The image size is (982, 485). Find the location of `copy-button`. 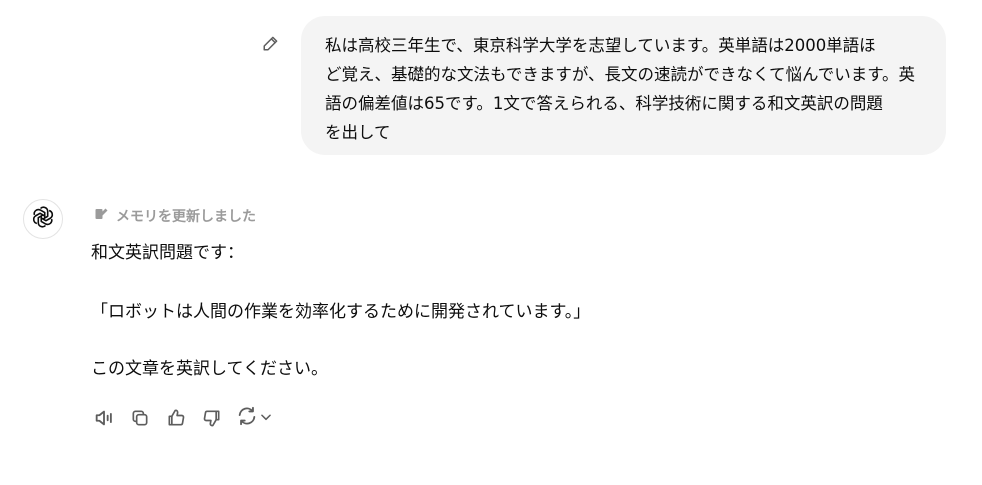

copy-button is located at coordinates (140, 418).